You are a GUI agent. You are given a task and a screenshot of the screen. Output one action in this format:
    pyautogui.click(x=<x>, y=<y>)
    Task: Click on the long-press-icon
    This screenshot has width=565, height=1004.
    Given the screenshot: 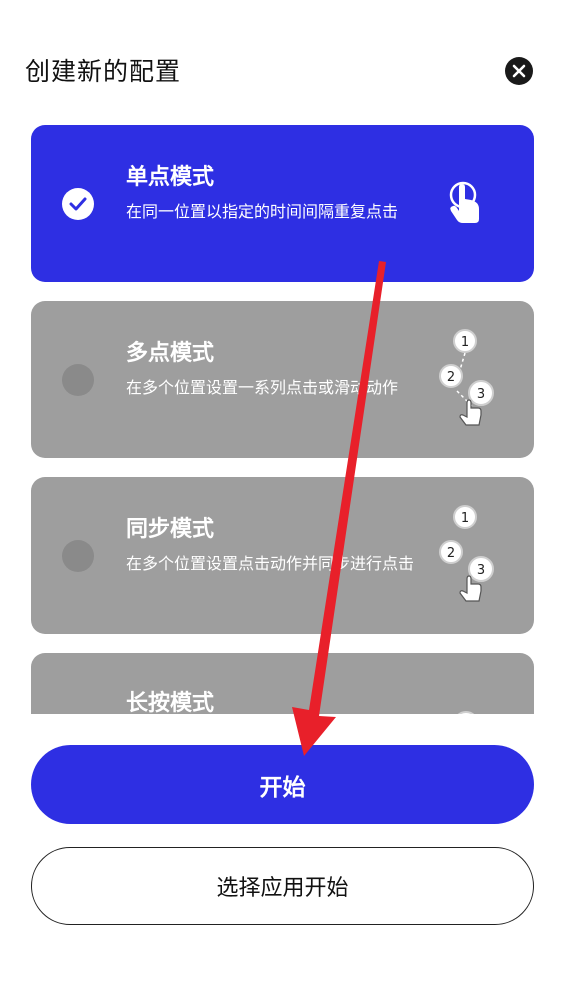 What is the action you would take?
    pyautogui.click(x=466, y=712)
    